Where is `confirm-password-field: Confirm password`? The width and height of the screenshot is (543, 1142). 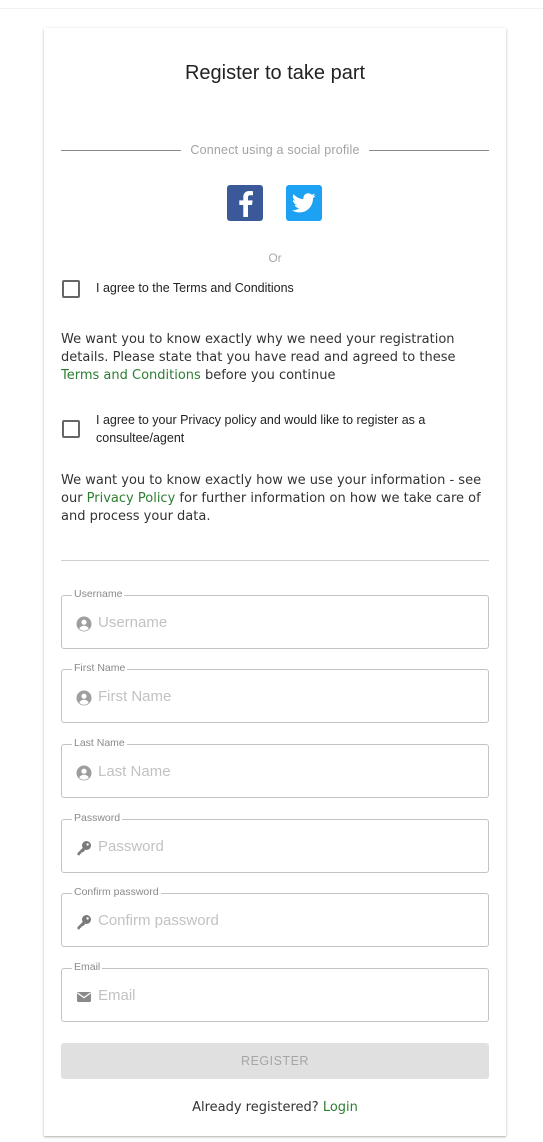
confirm-password-field: Confirm password is located at coordinates (275, 916).